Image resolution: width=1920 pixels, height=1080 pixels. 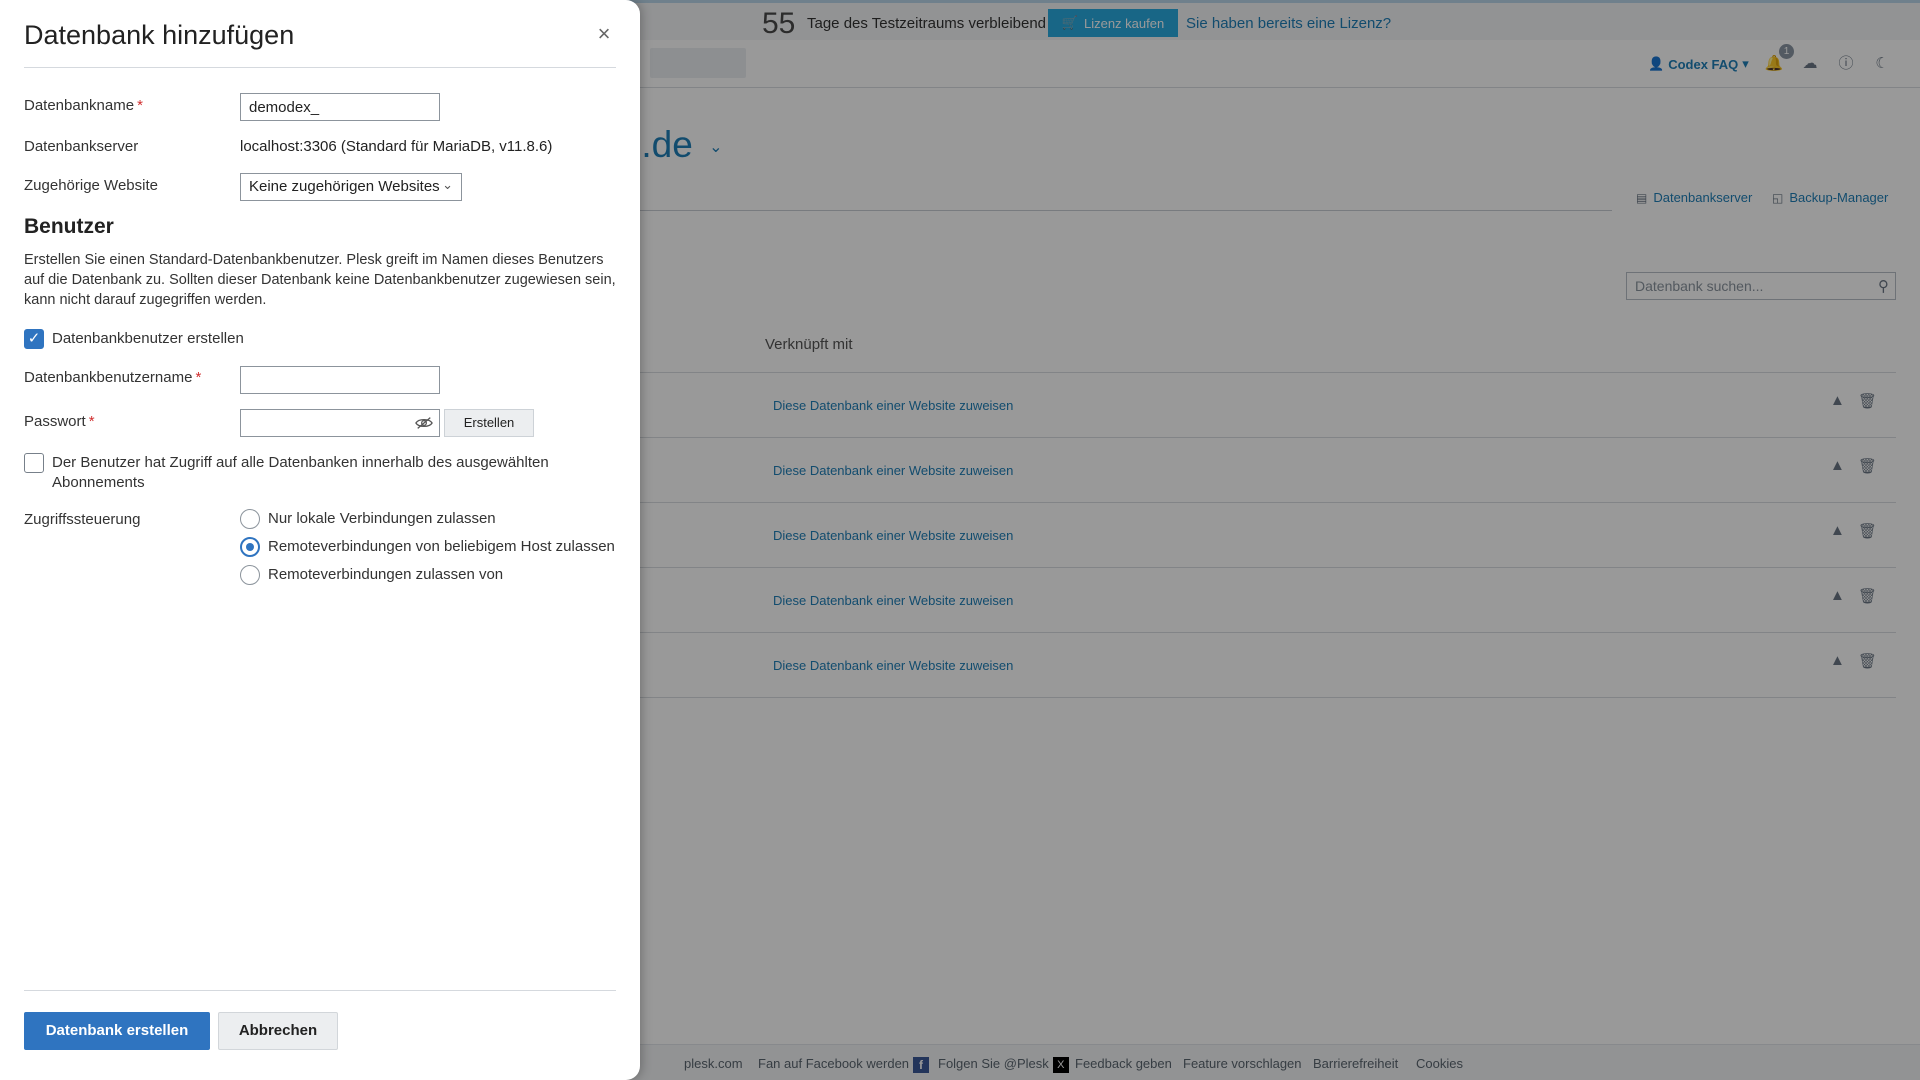 What do you see at coordinates (386, 574) in the screenshot?
I see `radio-remote-from-label: Remoteverbindungen zulassen von` at bounding box center [386, 574].